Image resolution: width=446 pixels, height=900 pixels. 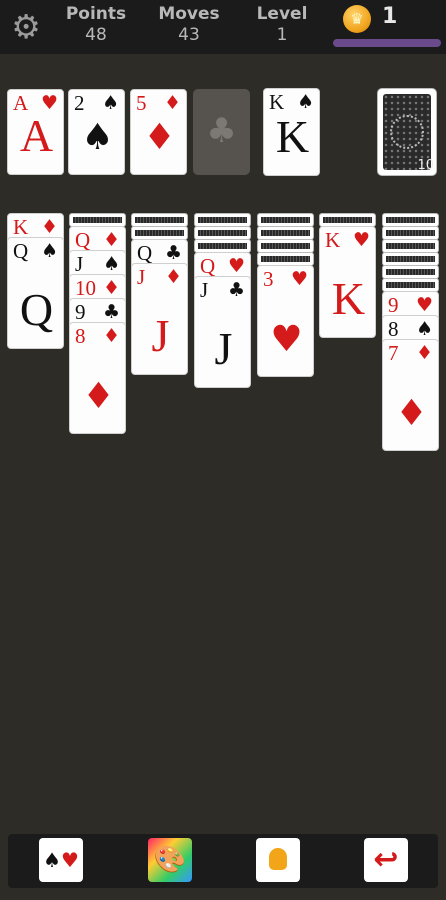 What do you see at coordinates (357, 19) in the screenshot?
I see `coin-icon: ♛` at bounding box center [357, 19].